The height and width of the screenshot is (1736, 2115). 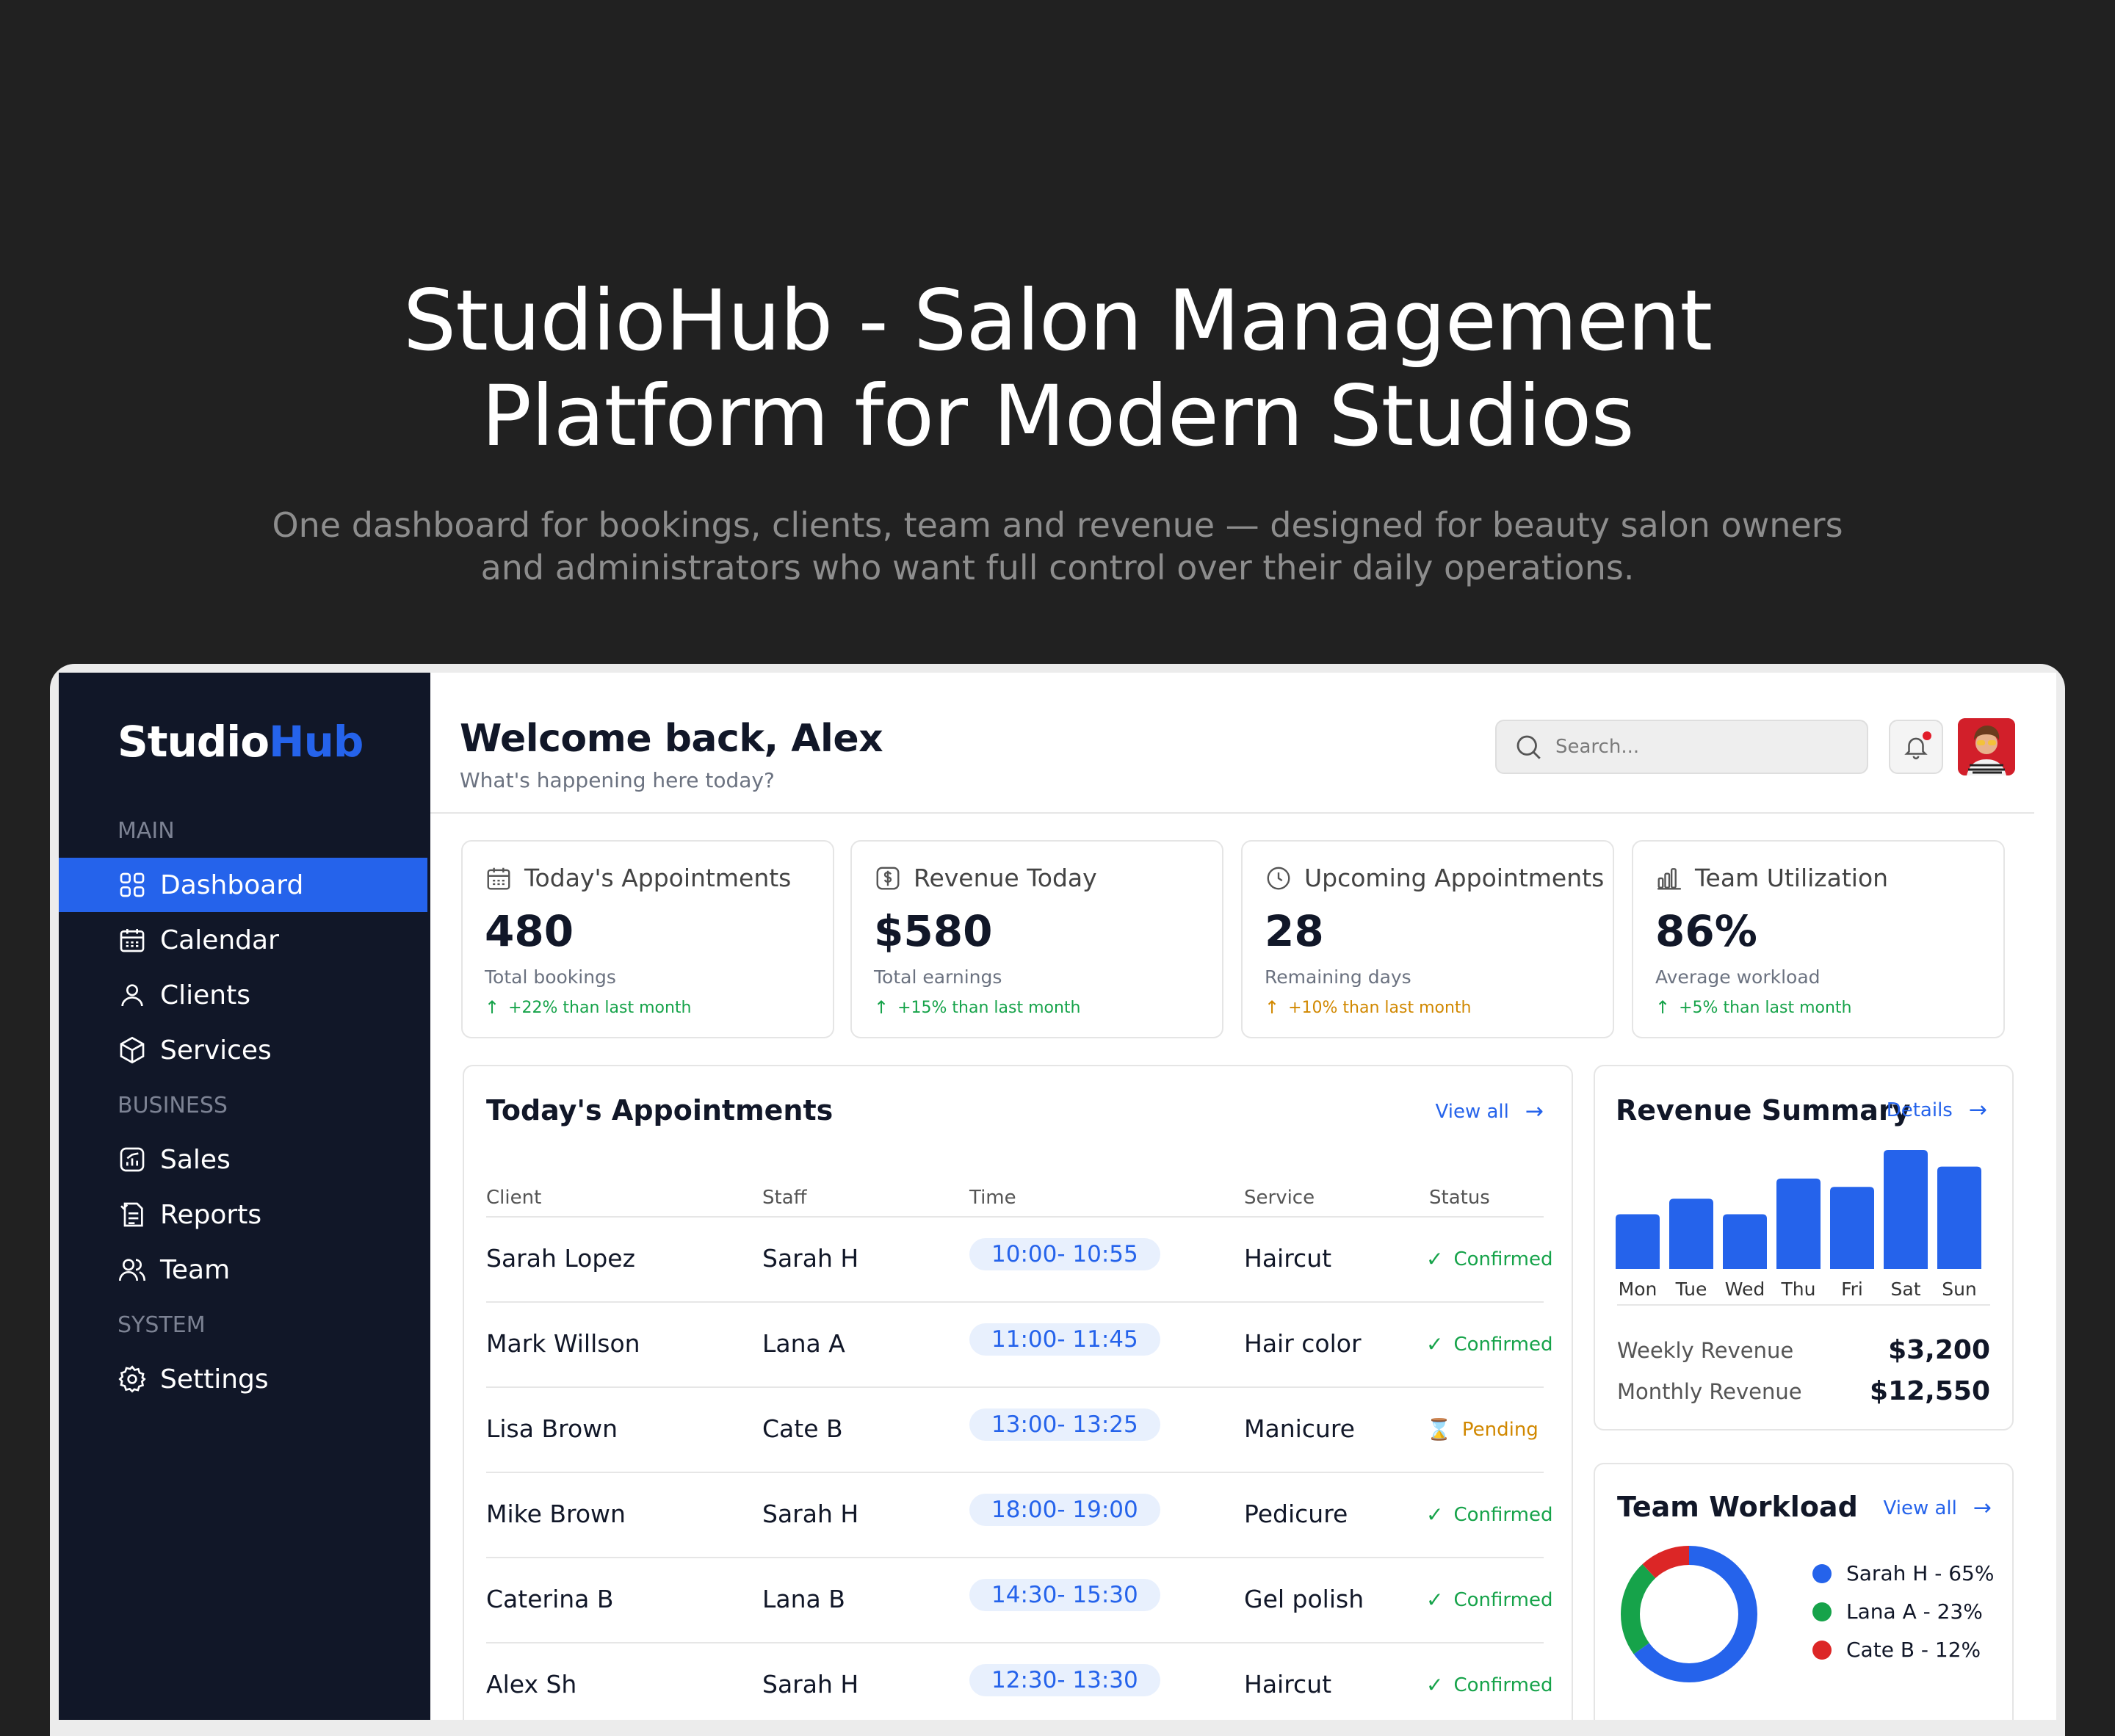 What do you see at coordinates (658, 878) in the screenshot?
I see `stat-title: Today's Appointments` at bounding box center [658, 878].